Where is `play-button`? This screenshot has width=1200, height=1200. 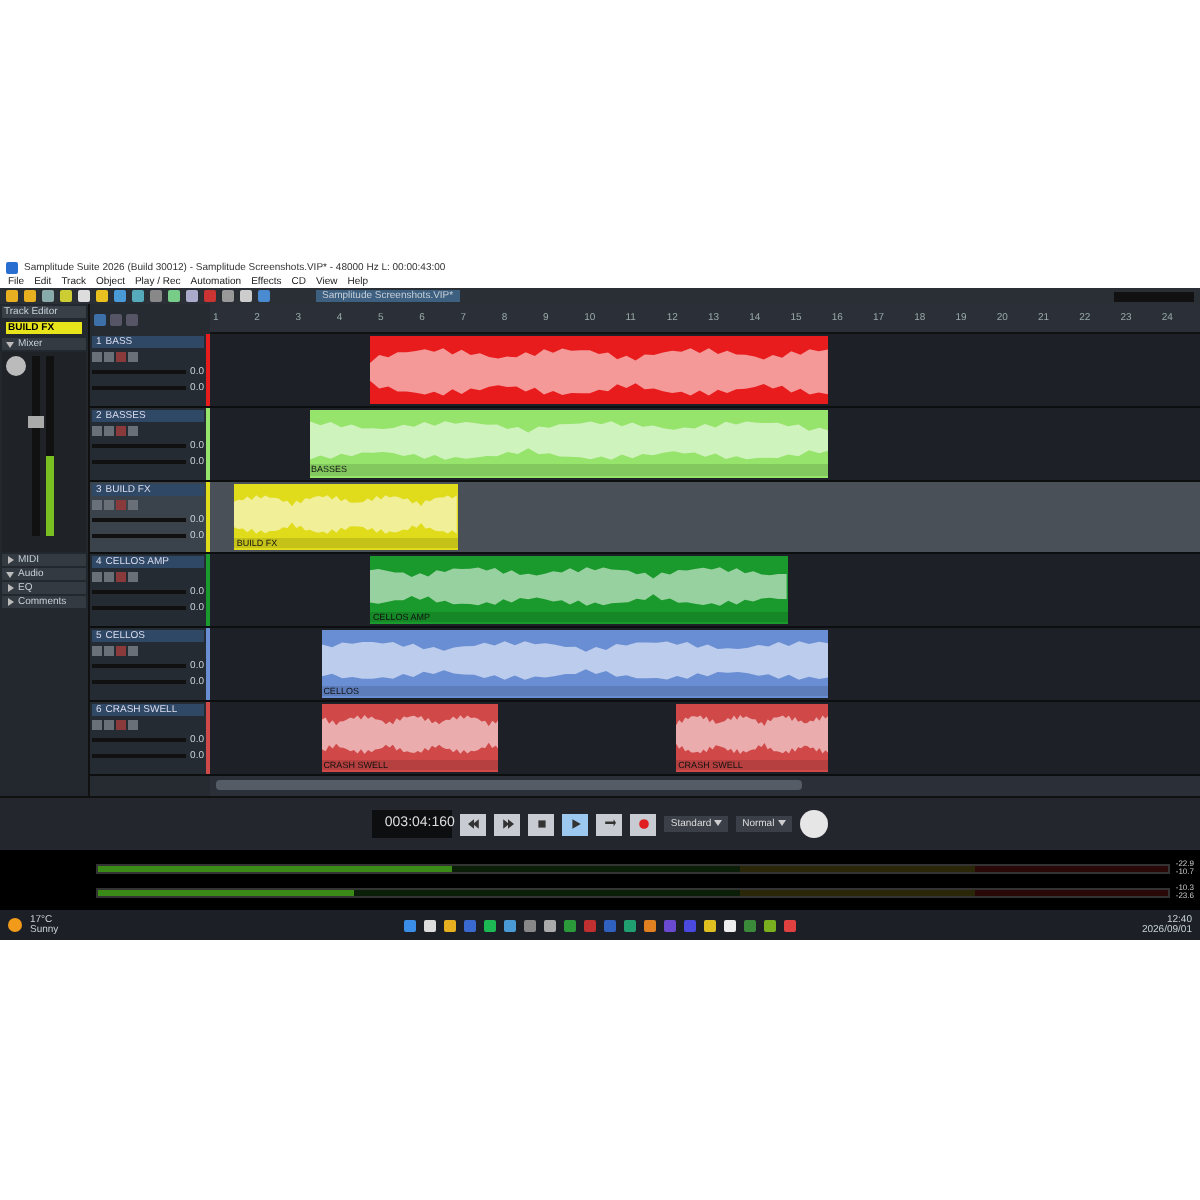 play-button is located at coordinates (575, 824).